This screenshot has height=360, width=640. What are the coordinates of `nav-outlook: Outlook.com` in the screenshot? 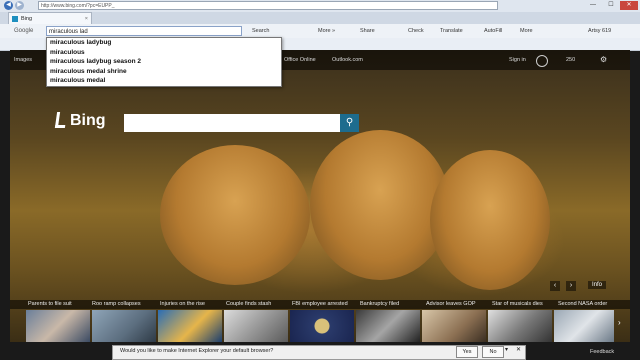 It's located at (347, 60).